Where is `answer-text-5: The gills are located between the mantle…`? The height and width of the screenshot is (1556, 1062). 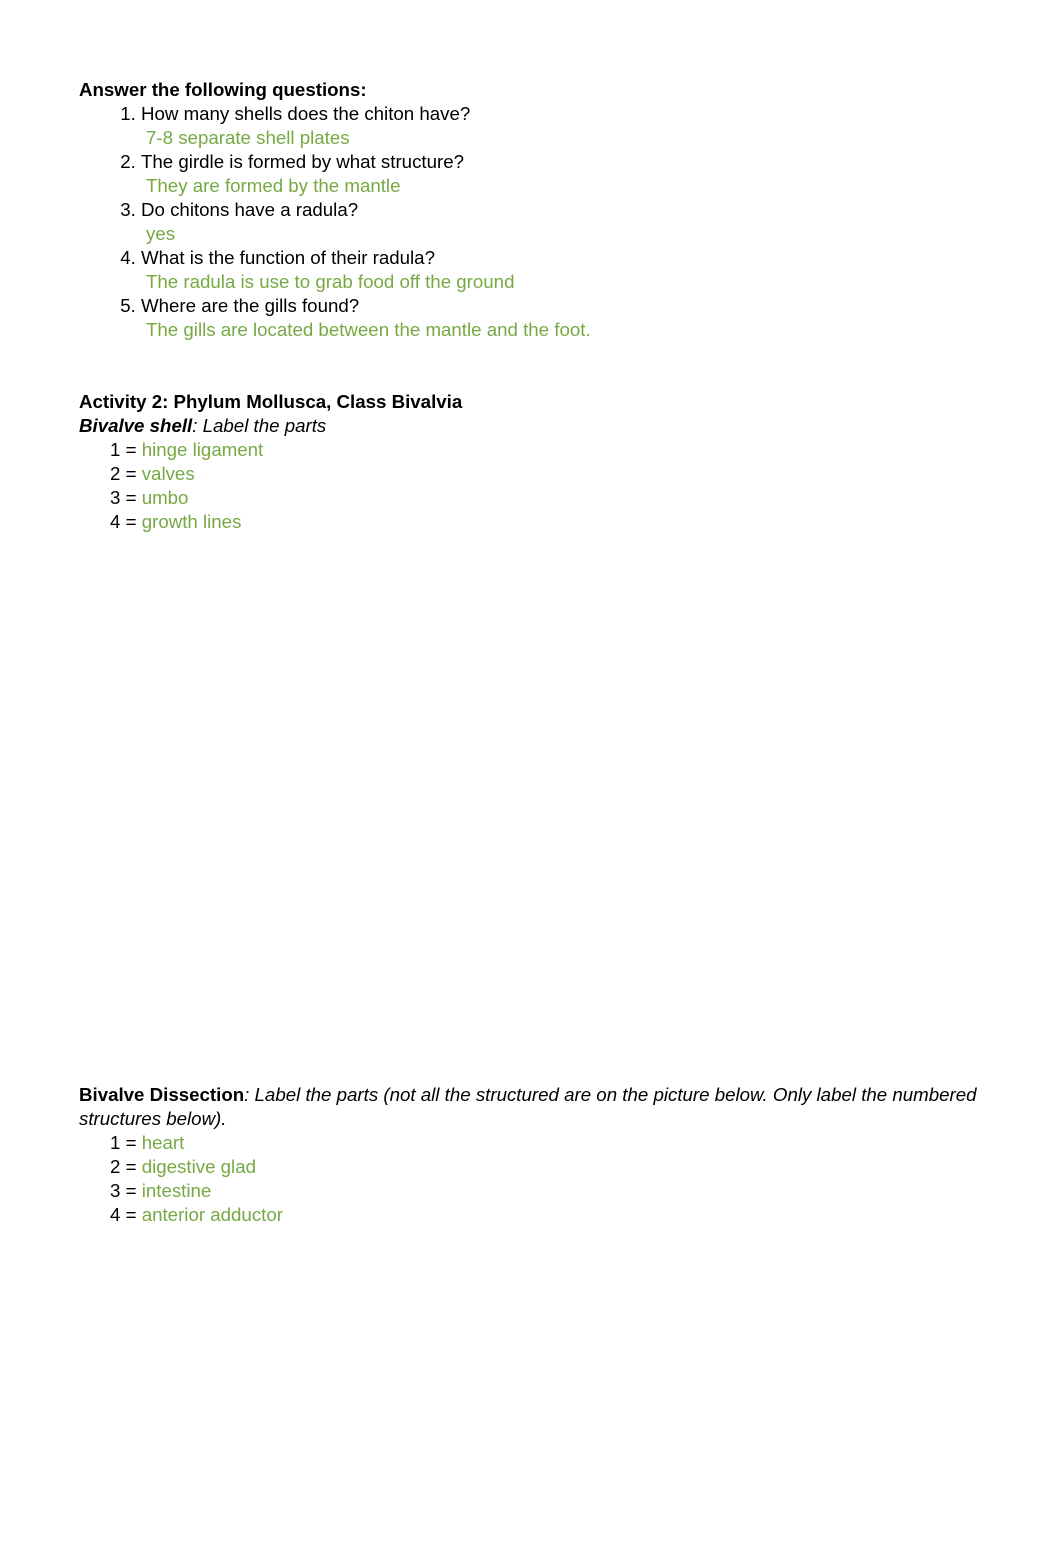
answer-text-5: The gills are located between the mantle… is located at coordinates (368, 329).